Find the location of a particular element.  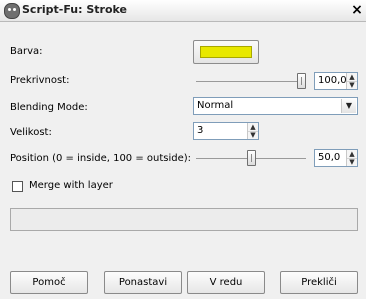

barva-label: Barva: is located at coordinates (26, 51).